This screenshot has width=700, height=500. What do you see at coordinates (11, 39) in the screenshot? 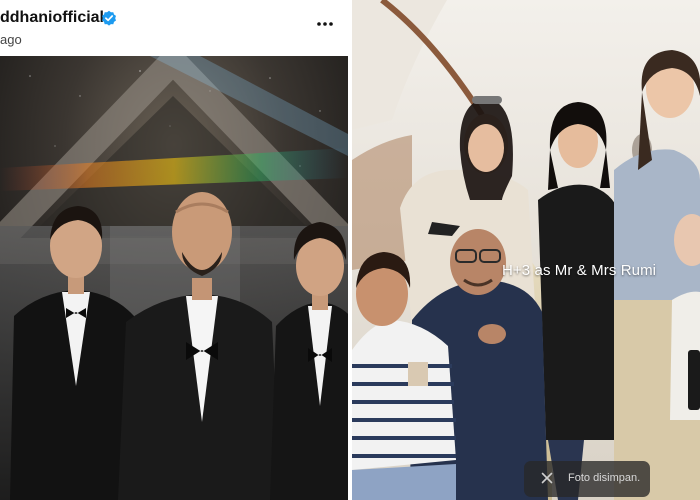
I see `post-time: ago` at bounding box center [11, 39].